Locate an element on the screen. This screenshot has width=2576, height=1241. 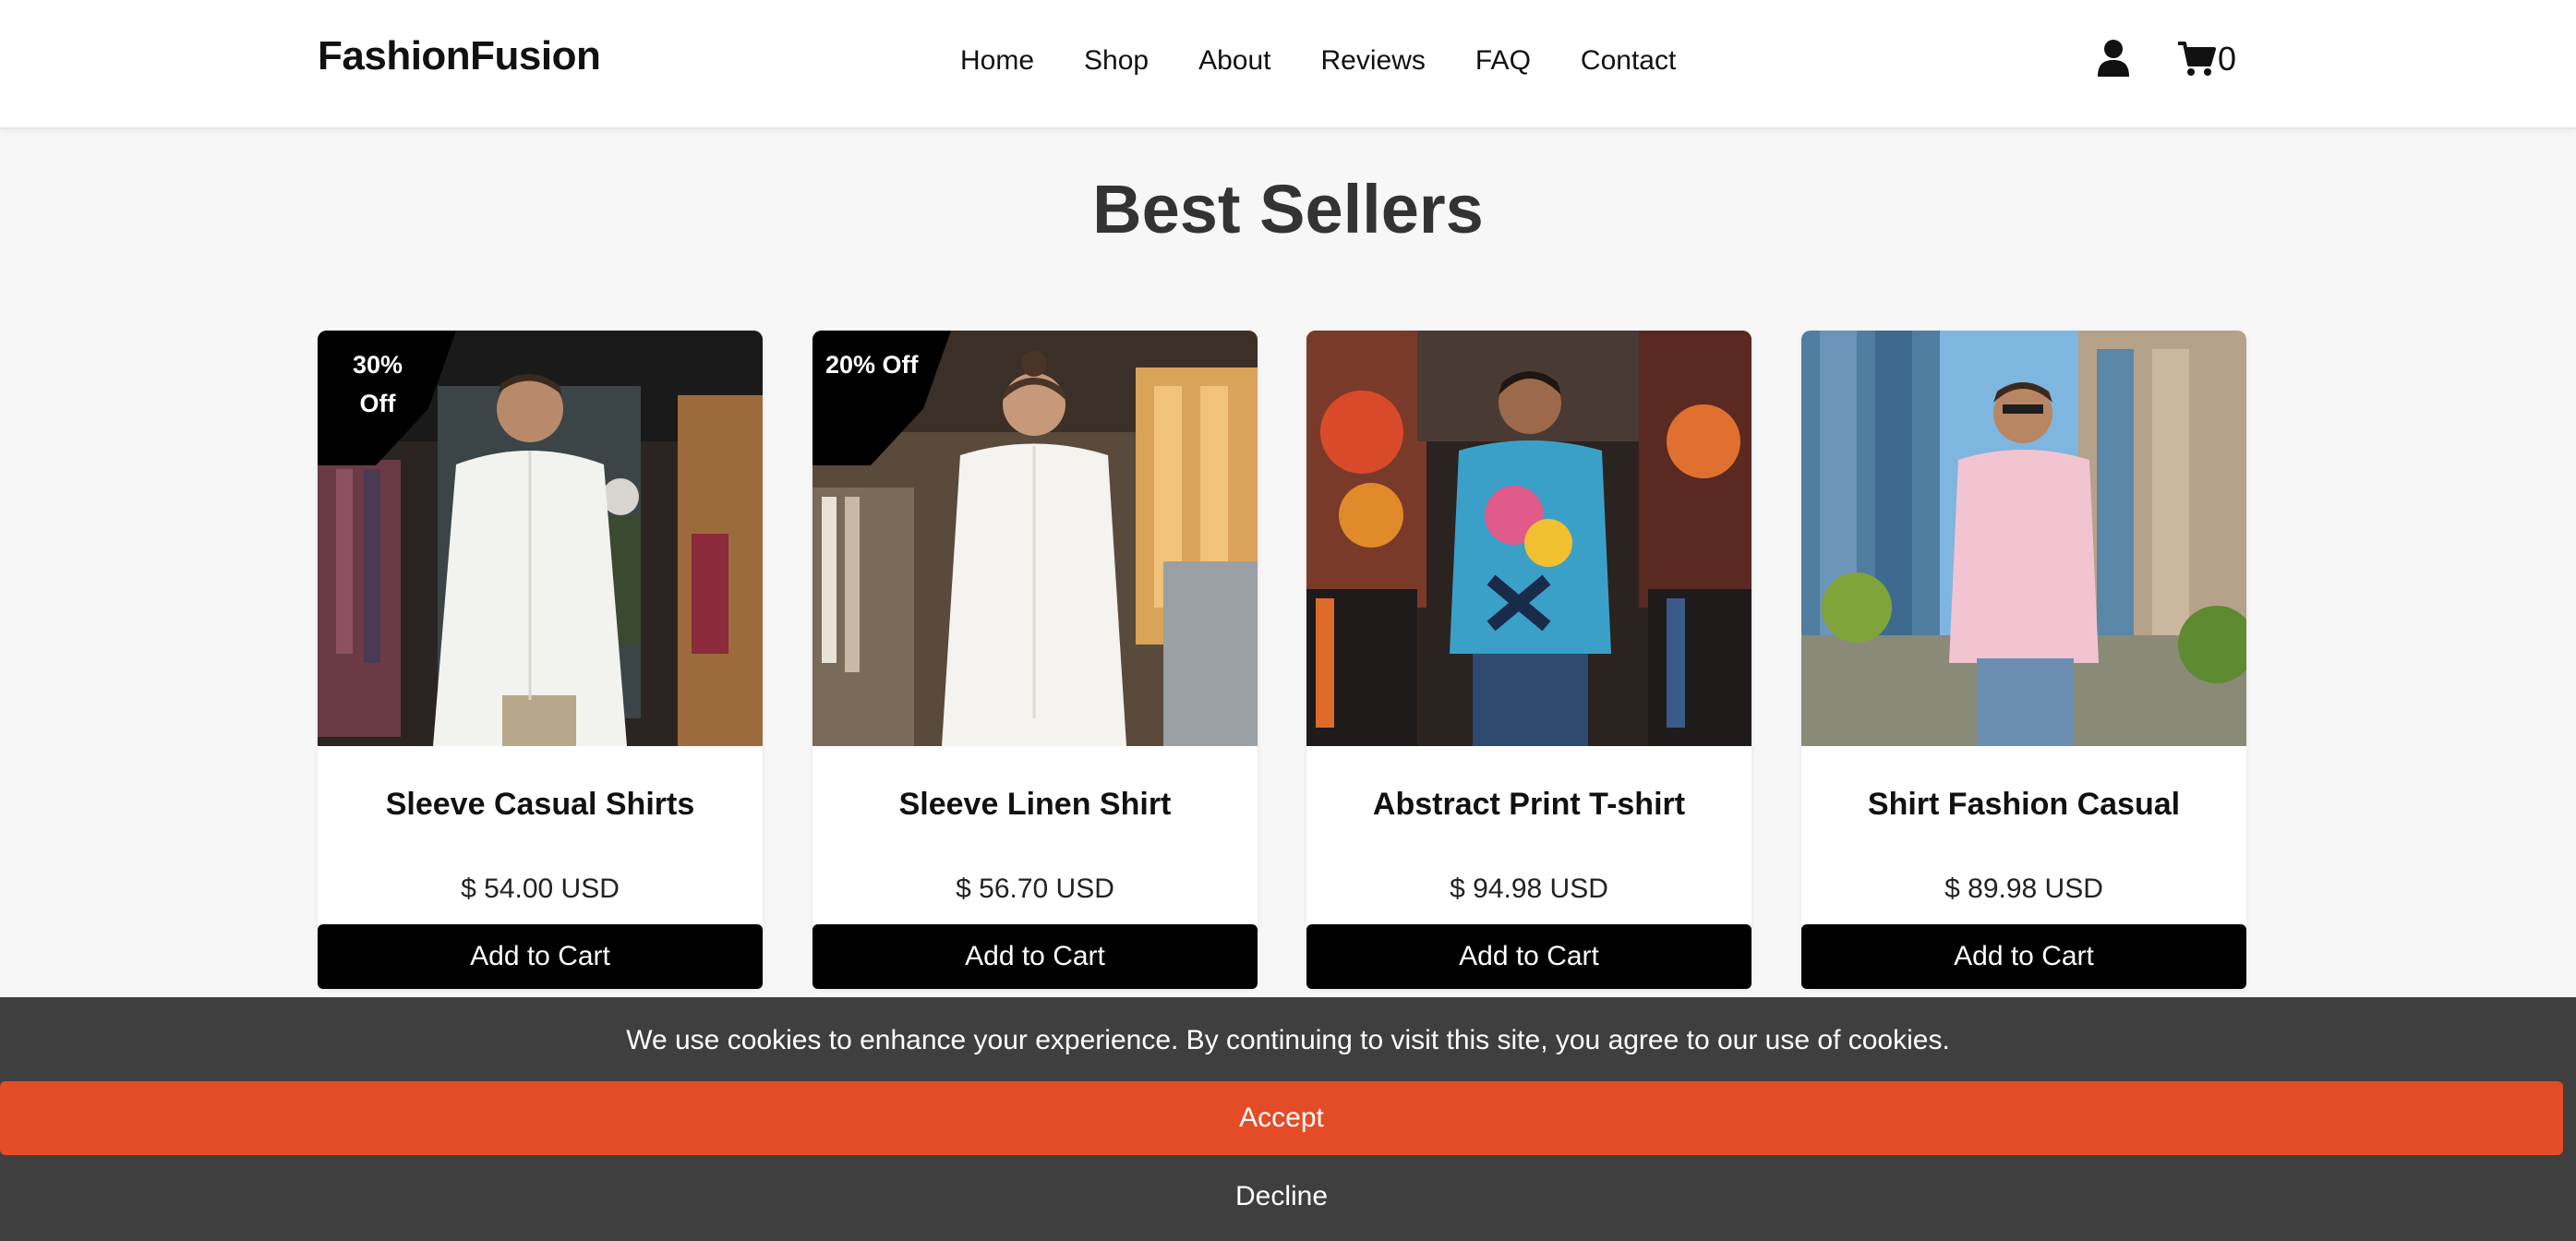
product-image: 20% Off is located at coordinates (1035, 538).